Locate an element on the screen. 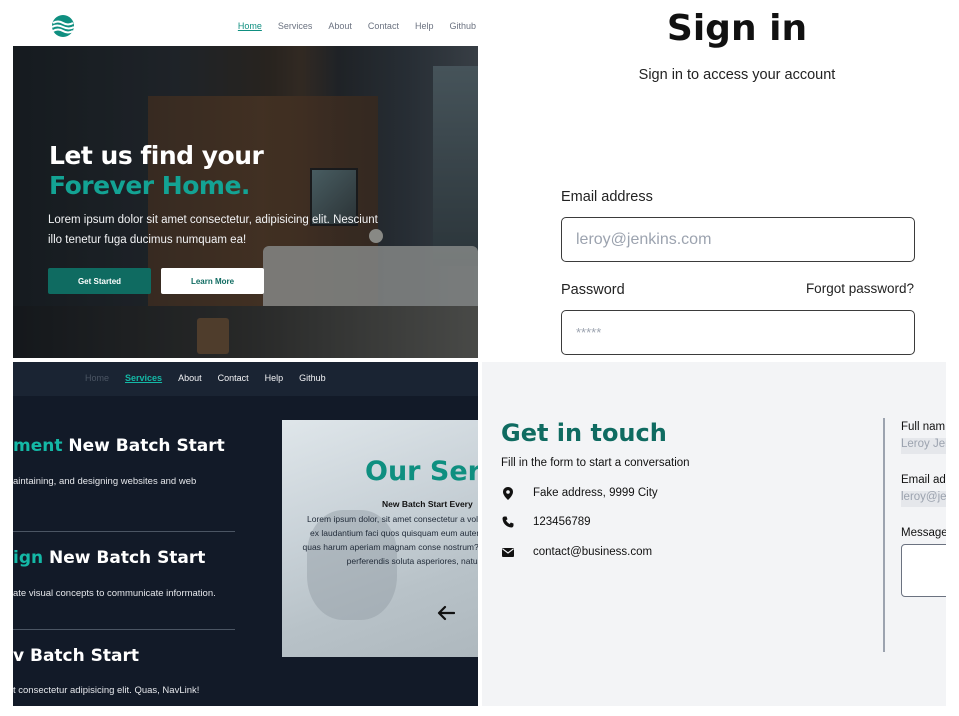  landing-navbar: Home Services About Contact Help Github is located at coordinates (245, 23).